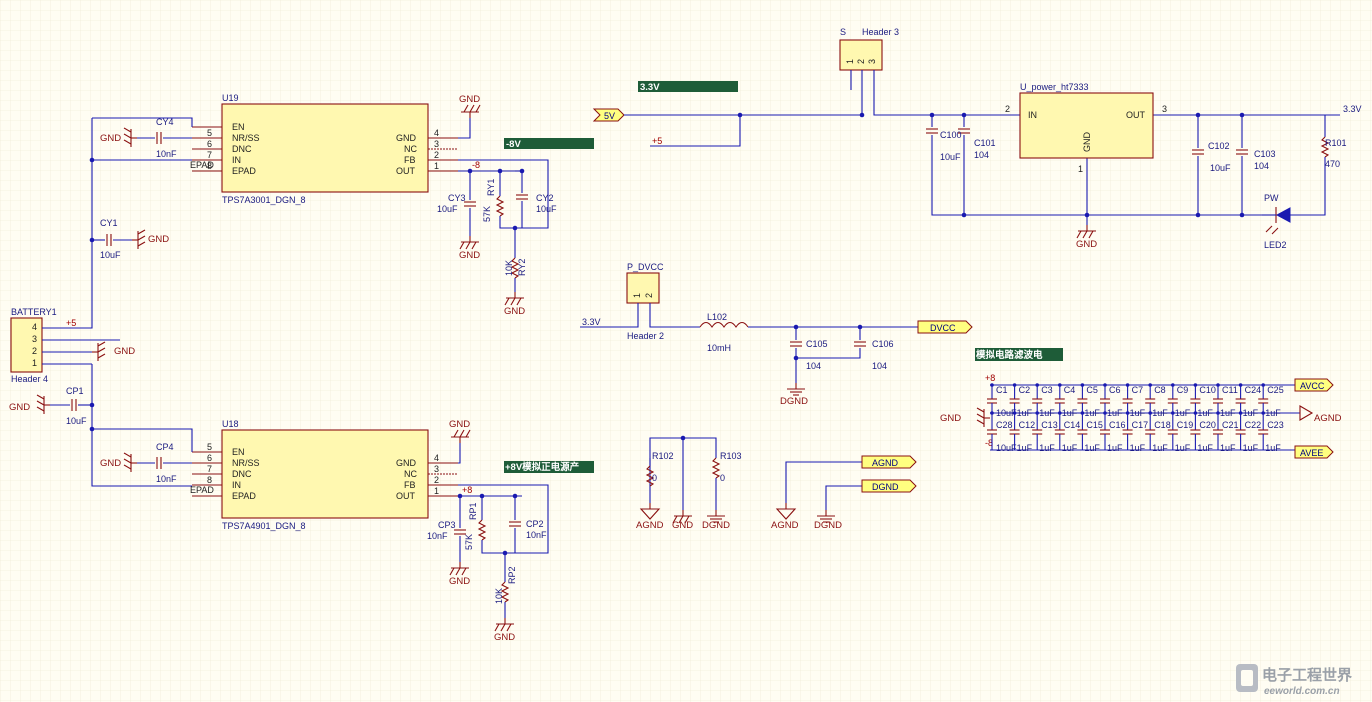 The width and height of the screenshot is (1372, 702). I want to click on filter-cap-ref: C8, so click(1160, 390).